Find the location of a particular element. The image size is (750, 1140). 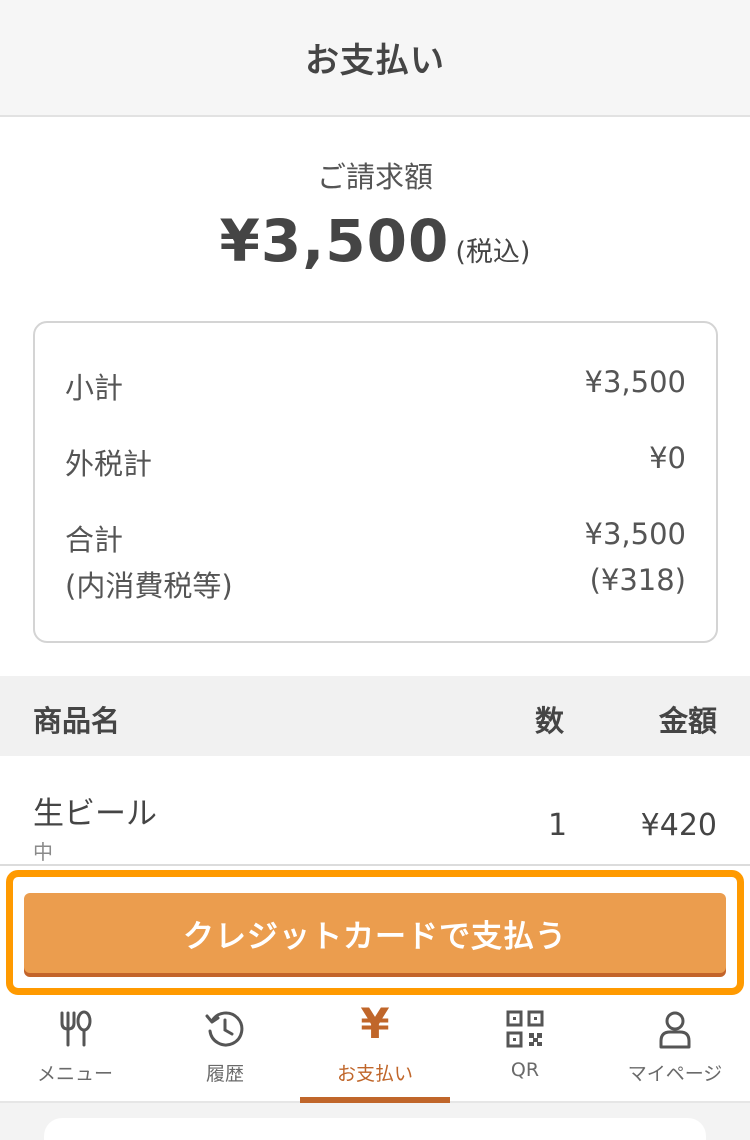

history-icon is located at coordinates (224, 1029).